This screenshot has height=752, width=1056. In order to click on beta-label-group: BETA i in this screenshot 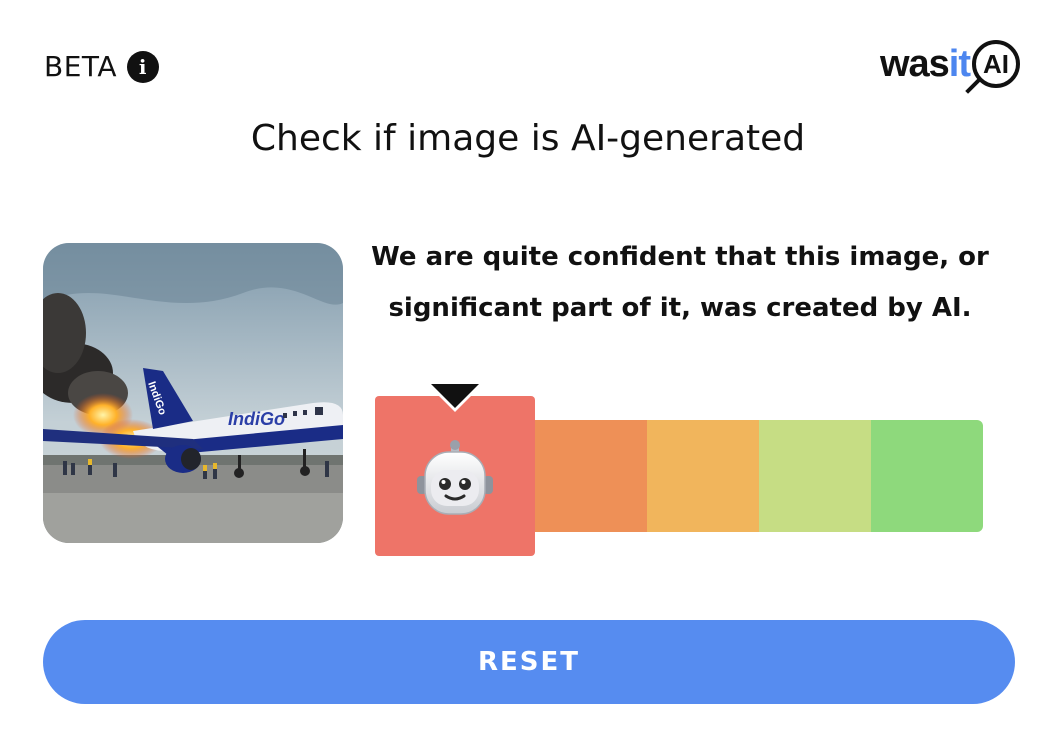, I will do `click(101, 66)`.